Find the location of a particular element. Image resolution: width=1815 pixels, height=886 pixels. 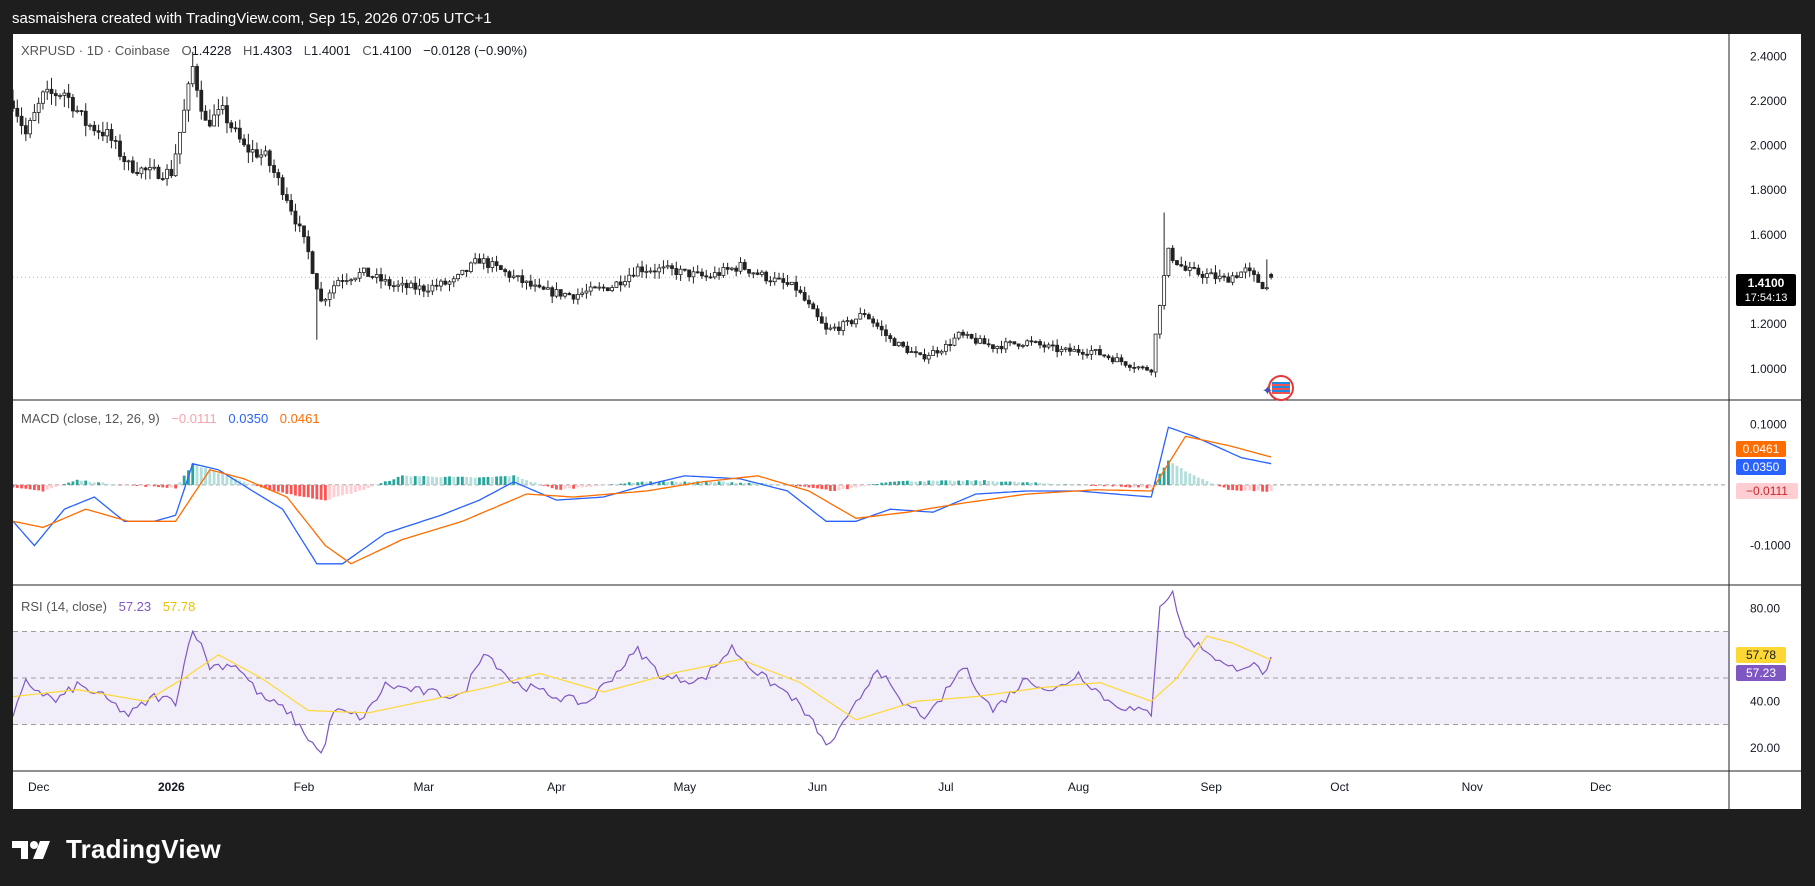

sparkle-icon: ✦ is located at coordinates (1267, 390).